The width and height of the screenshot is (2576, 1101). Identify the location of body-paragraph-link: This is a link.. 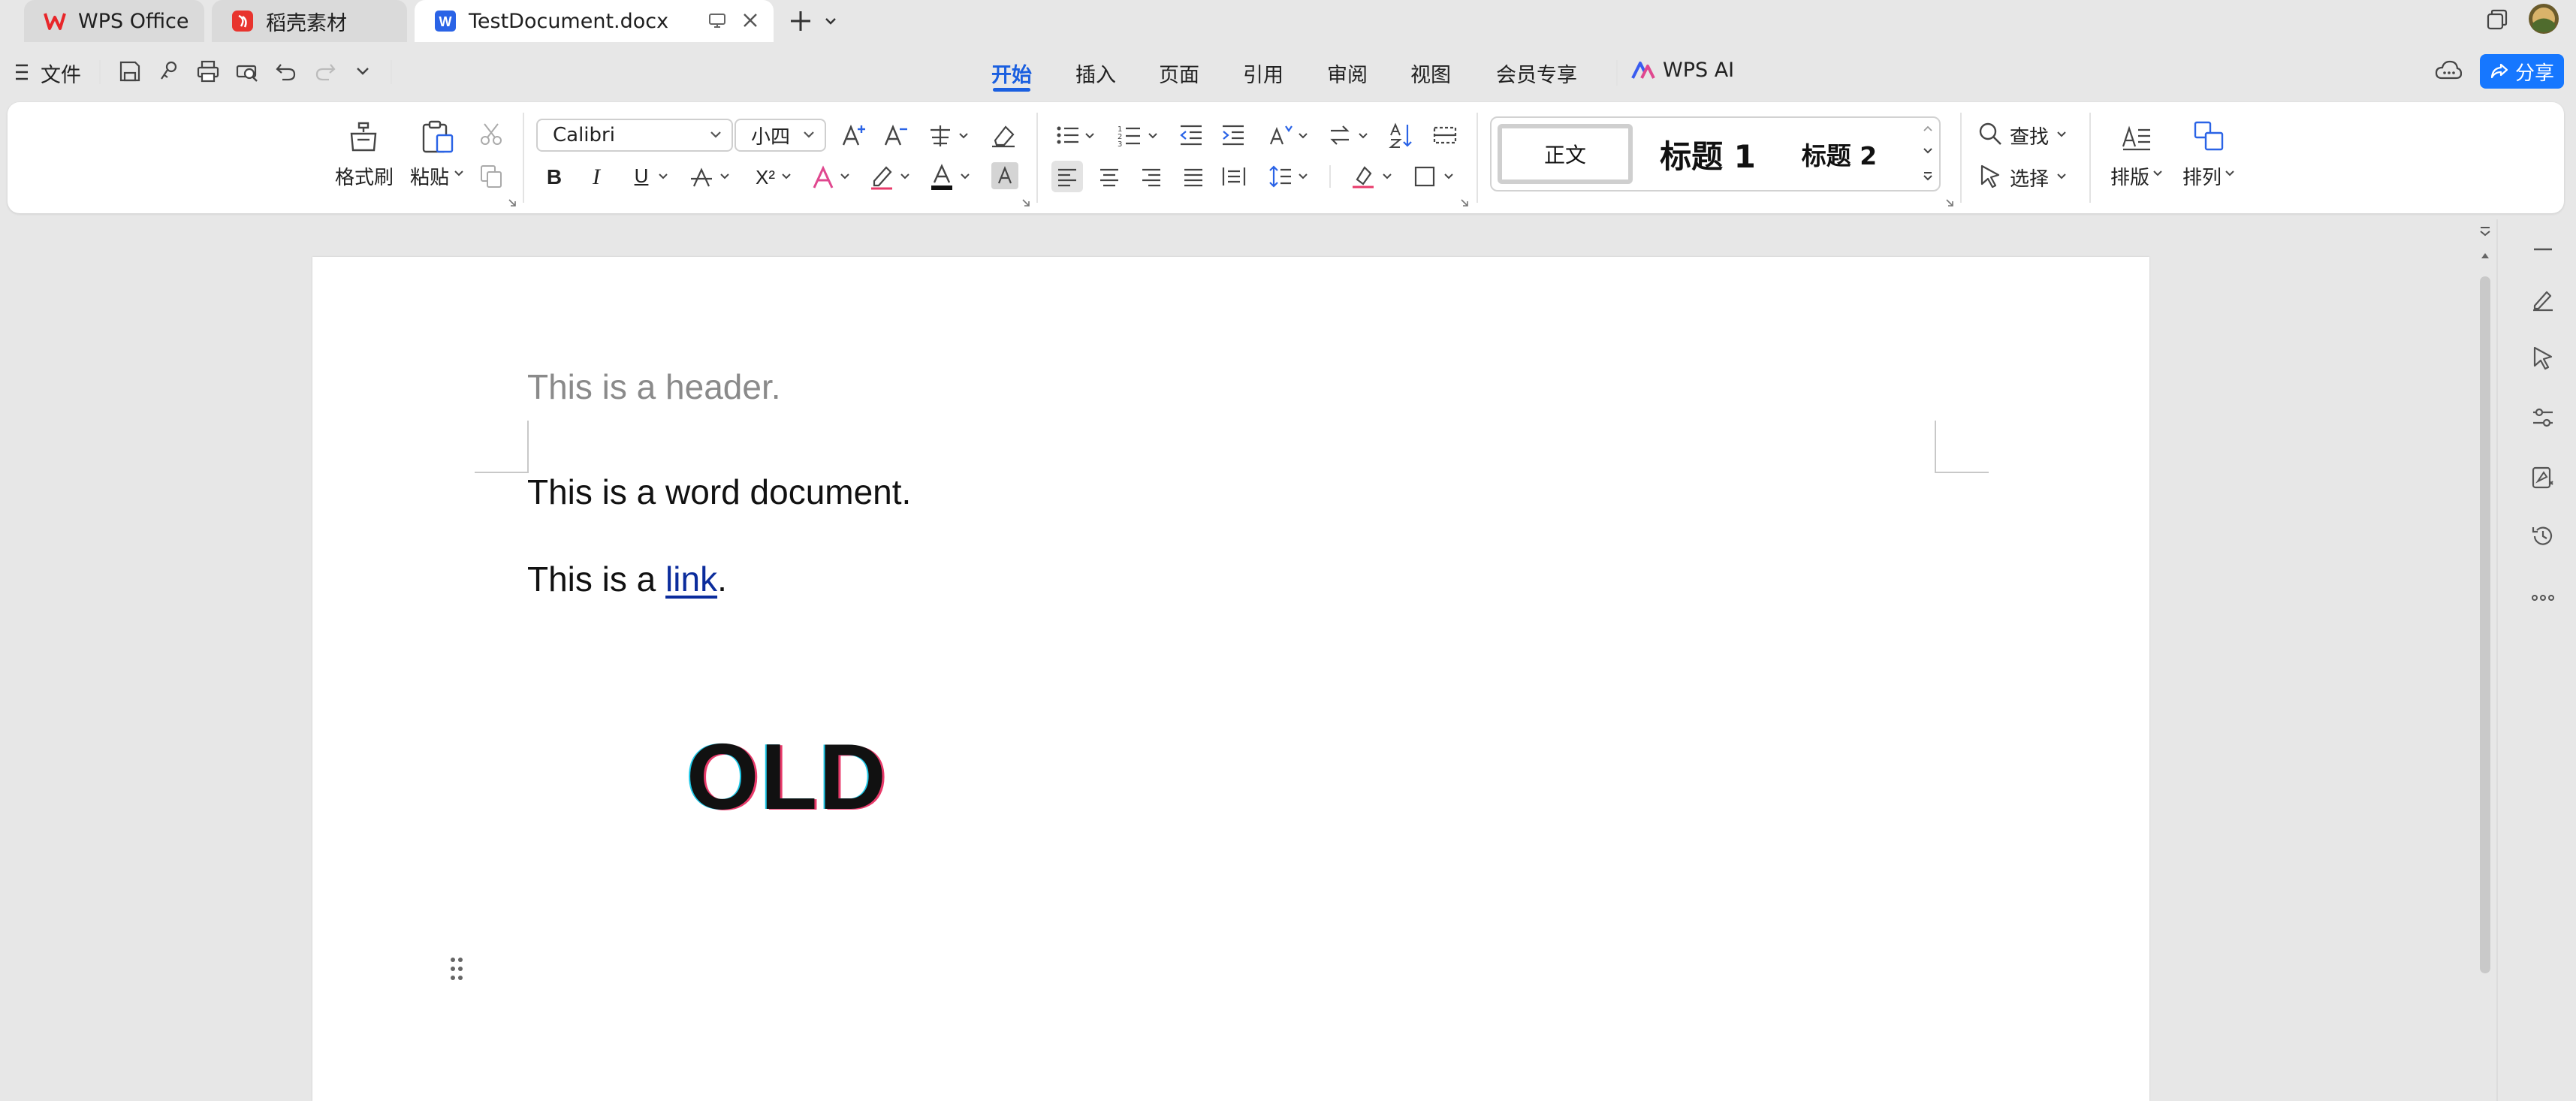
(627, 579).